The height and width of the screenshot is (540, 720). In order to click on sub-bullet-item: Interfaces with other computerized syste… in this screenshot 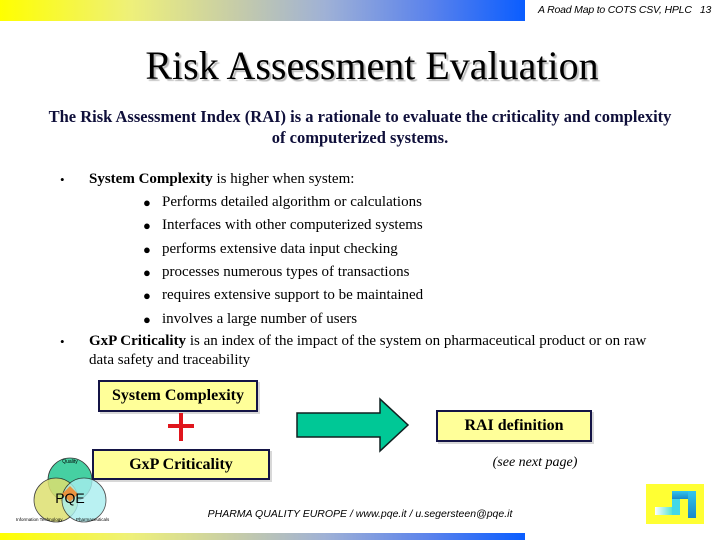, I will do `click(292, 225)`.